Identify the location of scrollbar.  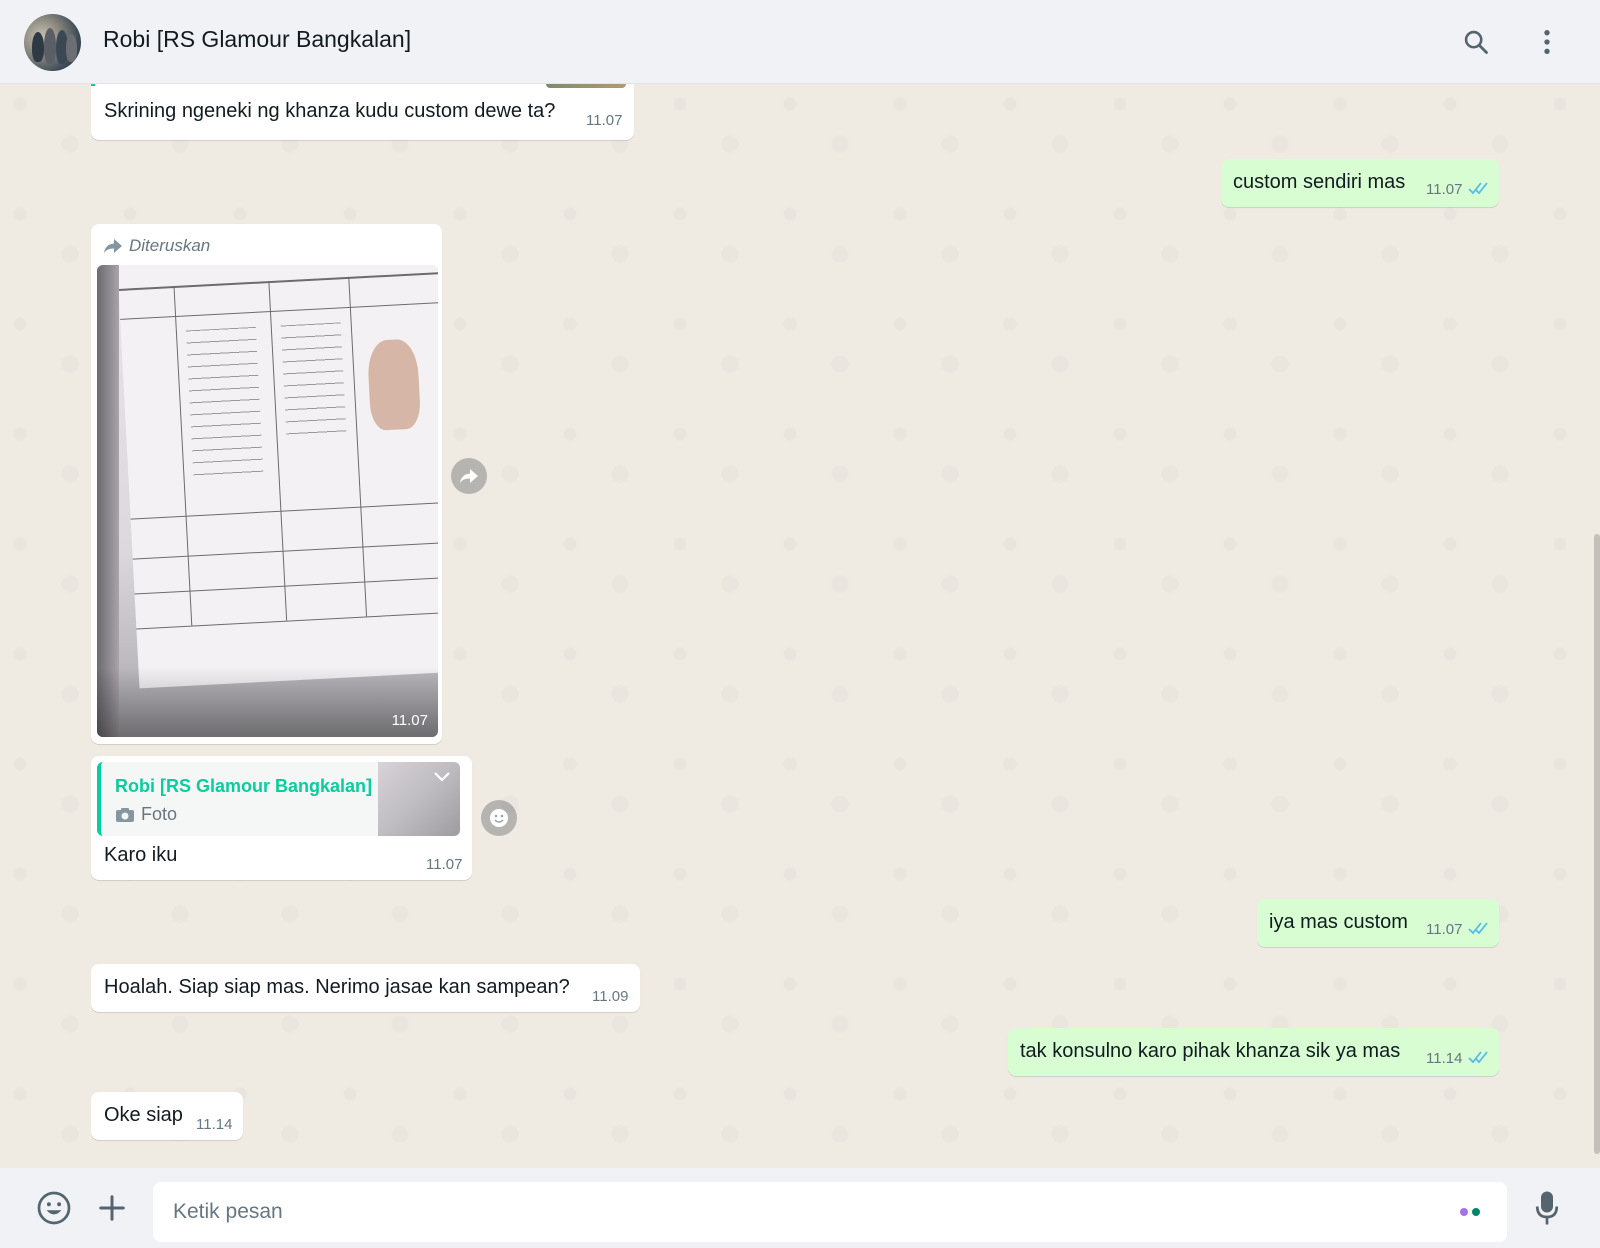
(1597, 844).